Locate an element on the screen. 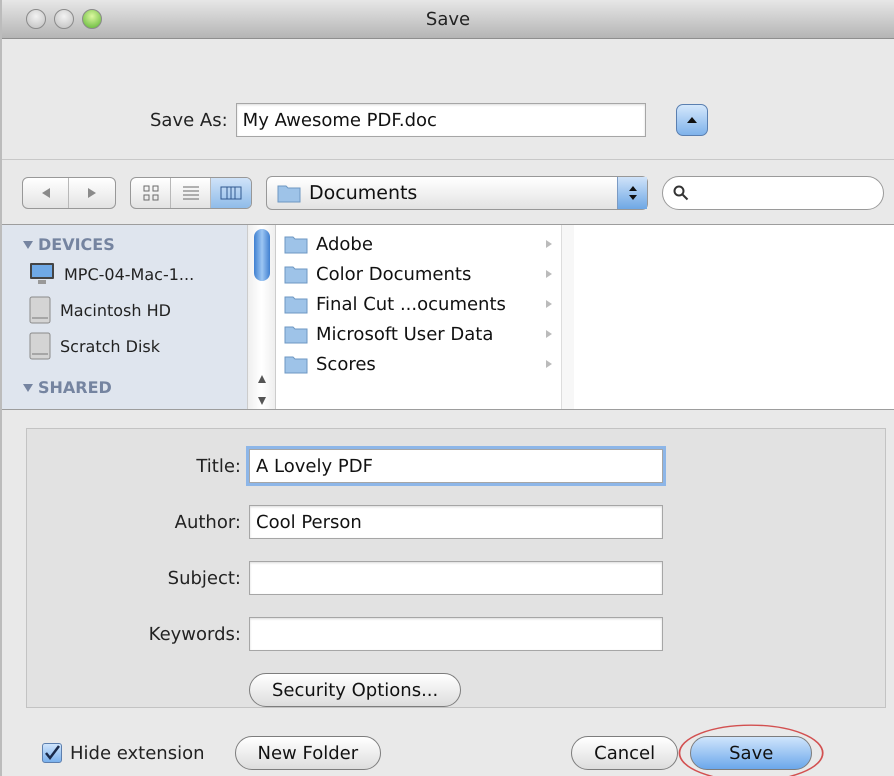 The width and height of the screenshot is (894, 776). field-label: Subject: is located at coordinates (204, 578).